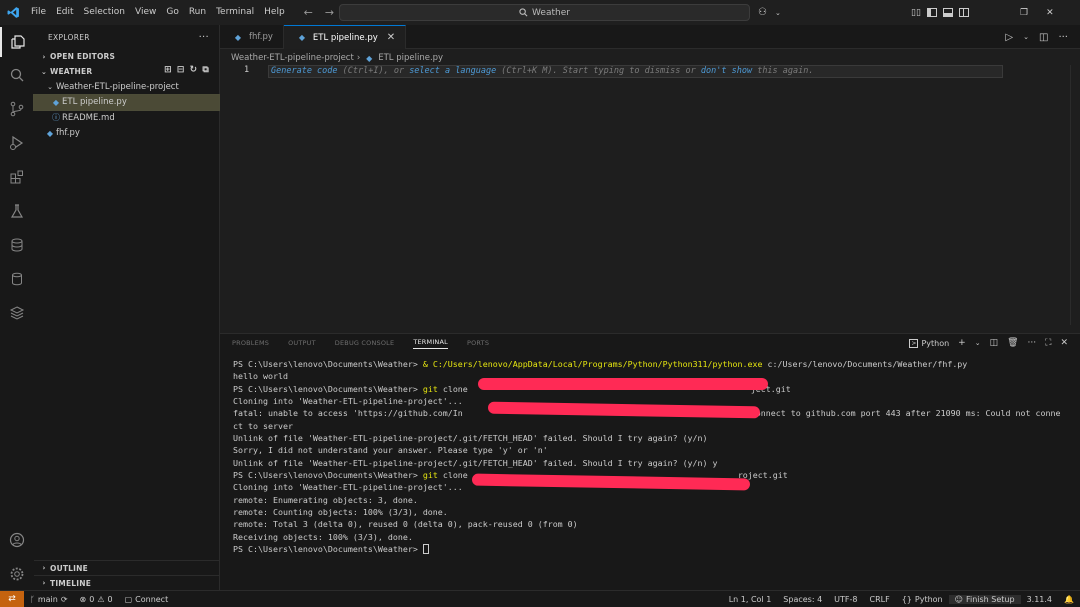 The width and height of the screenshot is (1080, 607). Describe the element at coordinates (365, 343) in the screenshot. I see `tab-debug-console: DEBUG CONSOLE` at that location.